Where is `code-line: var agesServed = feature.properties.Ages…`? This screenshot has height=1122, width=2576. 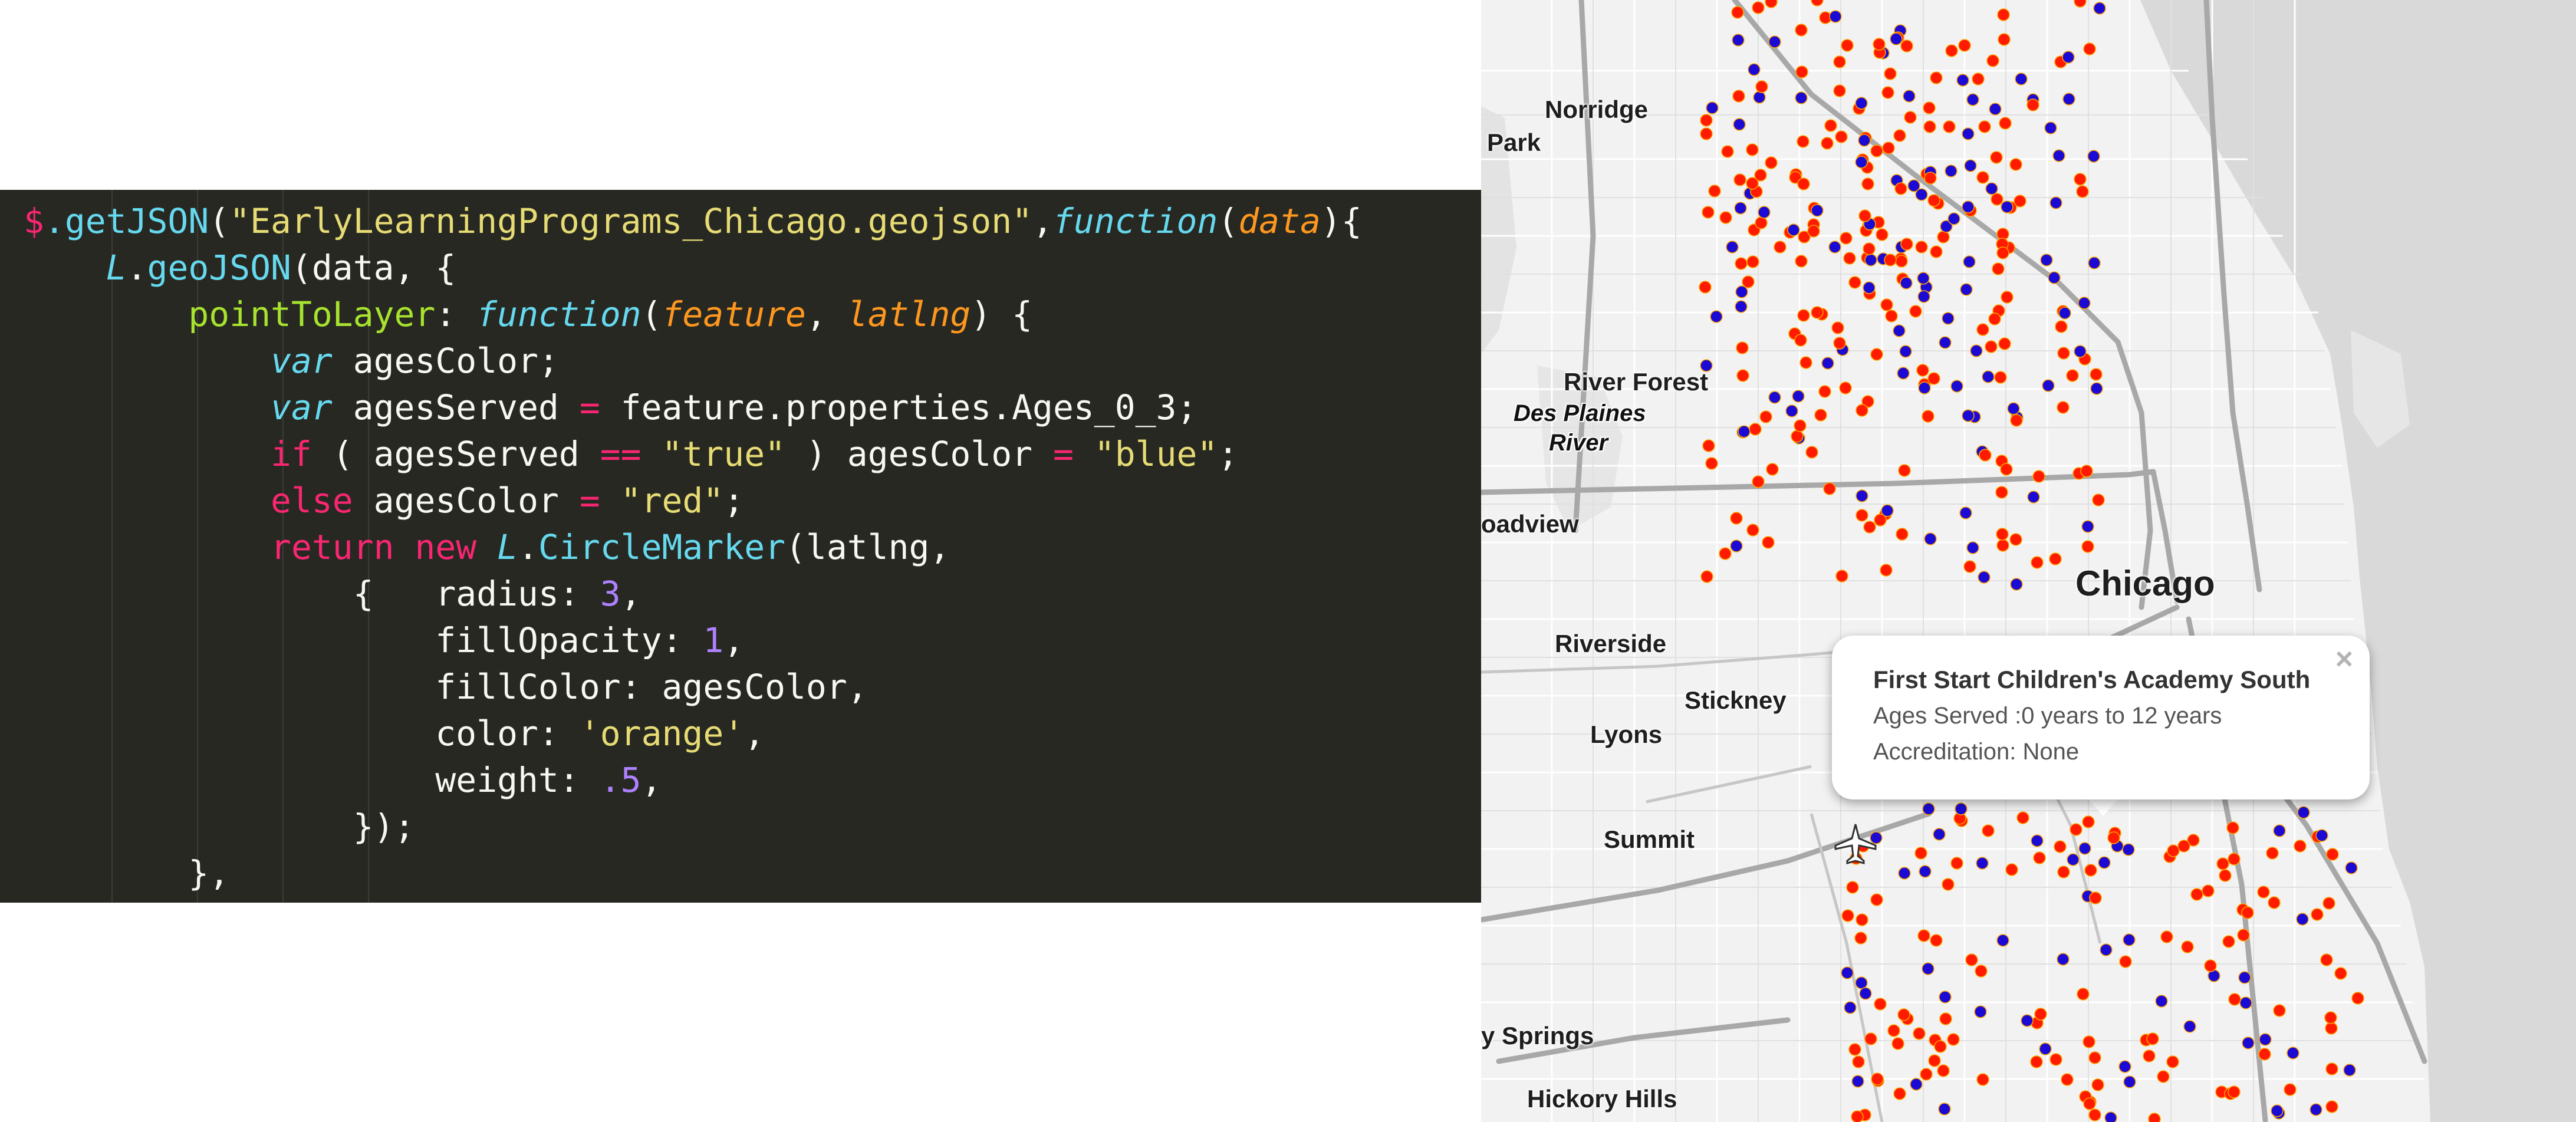 code-line: var agesServed = feature.properties.Ages… is located at coordinates (693, 407).